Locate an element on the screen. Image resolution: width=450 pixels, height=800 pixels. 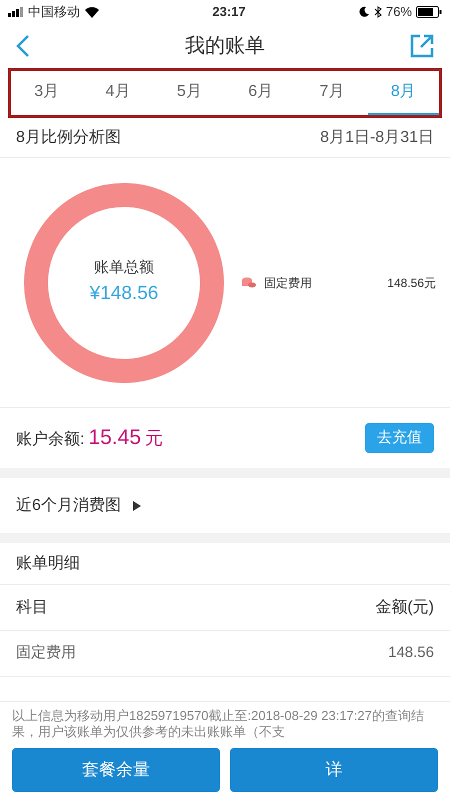
wifi-icon is located at coordinates (92, 12).